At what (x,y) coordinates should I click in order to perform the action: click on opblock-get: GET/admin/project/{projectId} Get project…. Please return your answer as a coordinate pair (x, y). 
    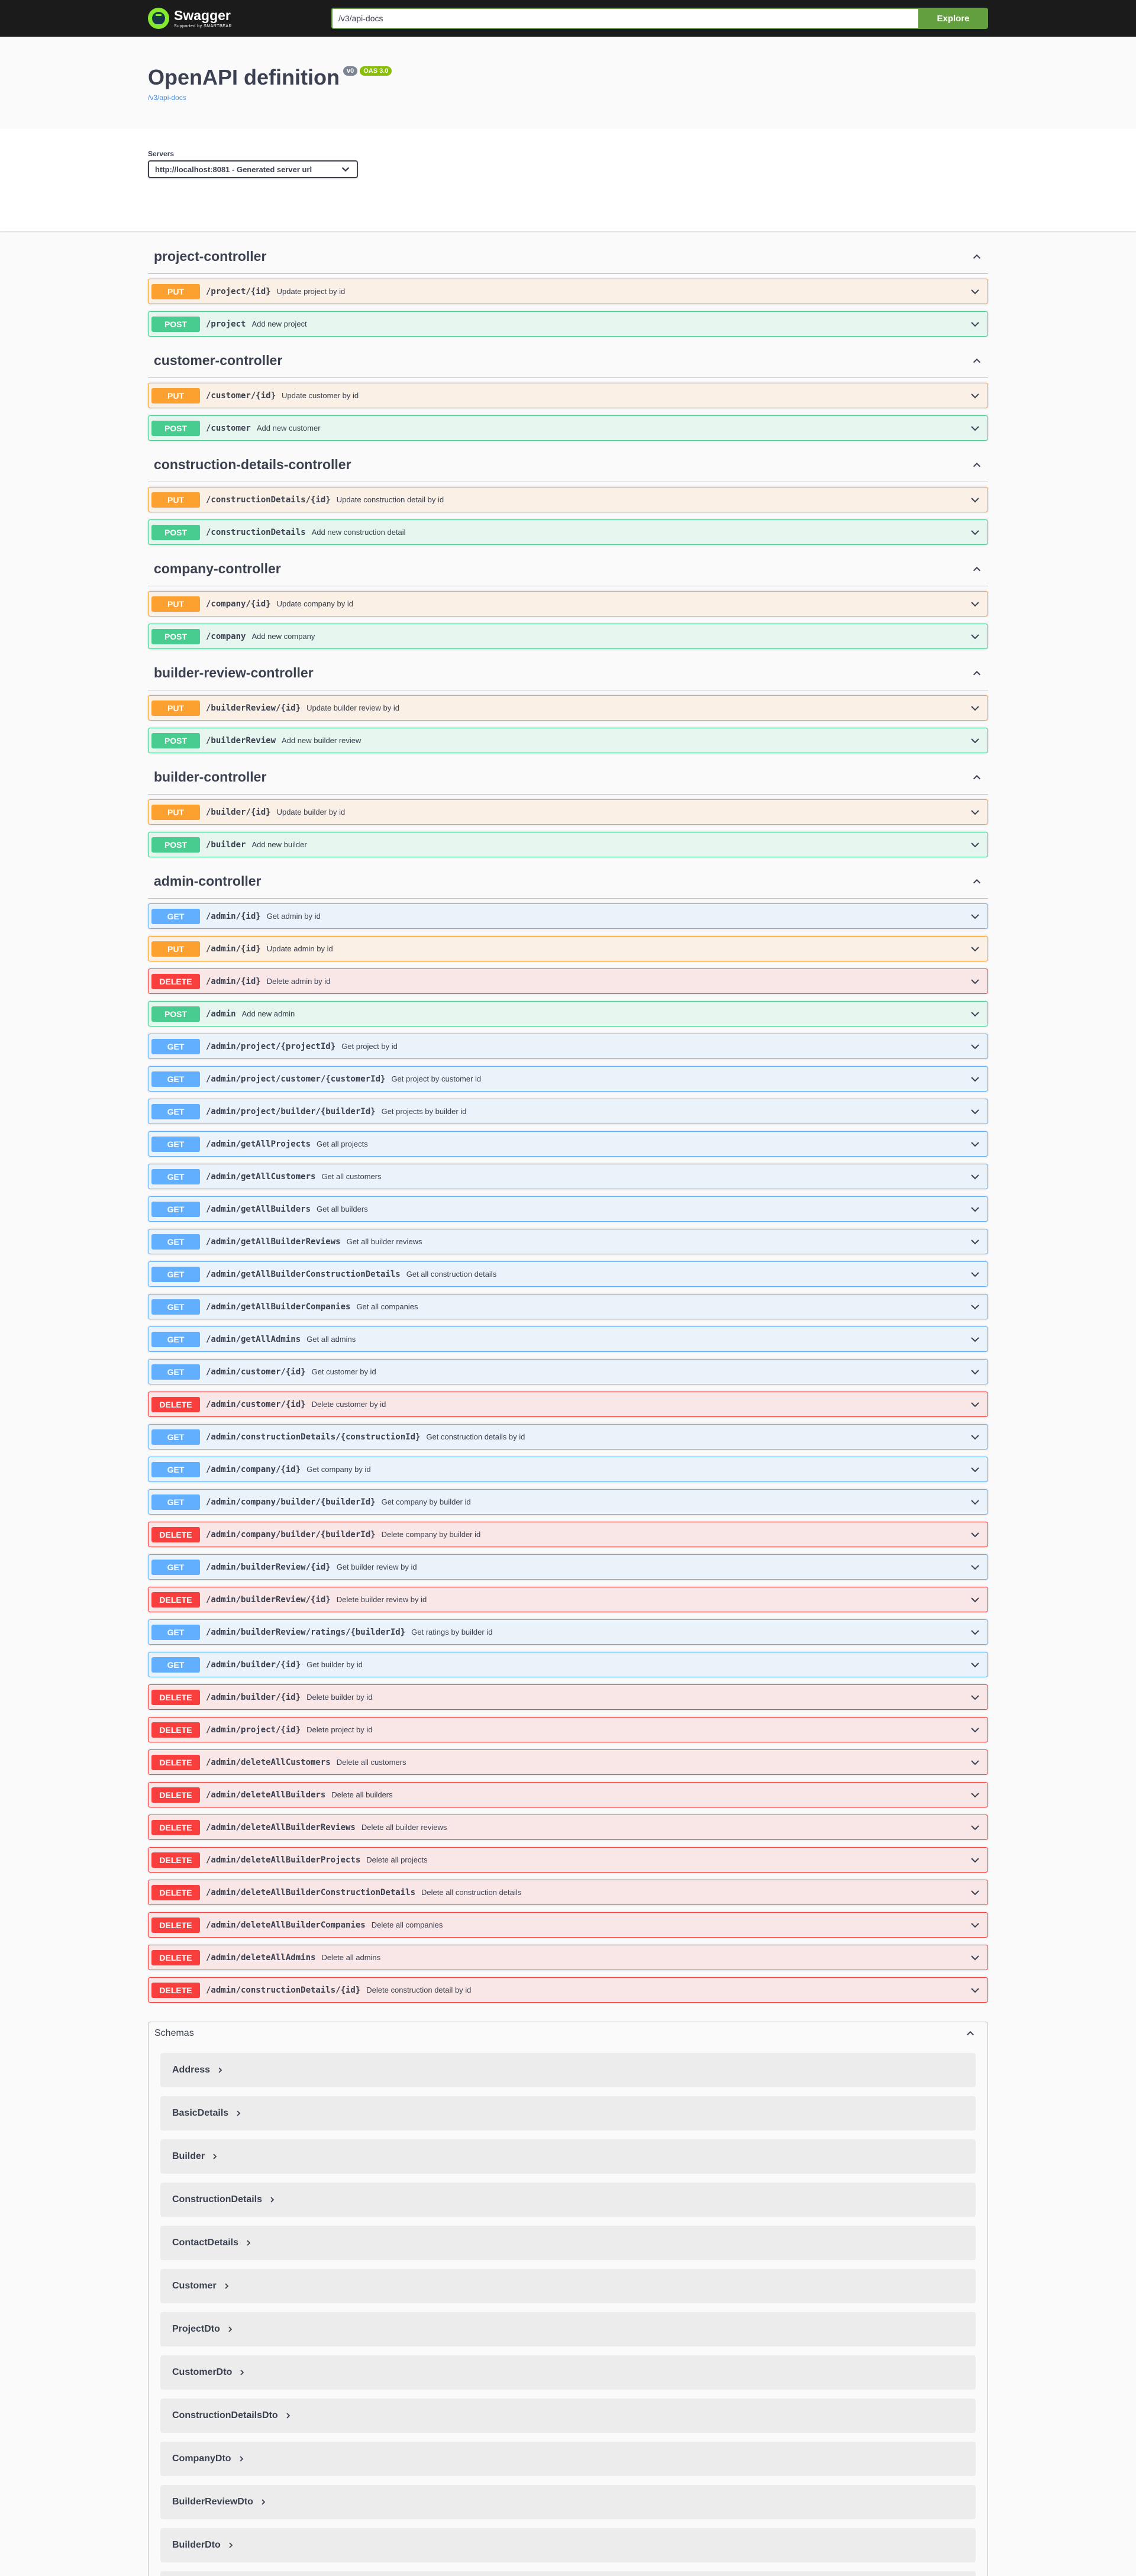
    Looking at the image, I should click on (568, 1046).